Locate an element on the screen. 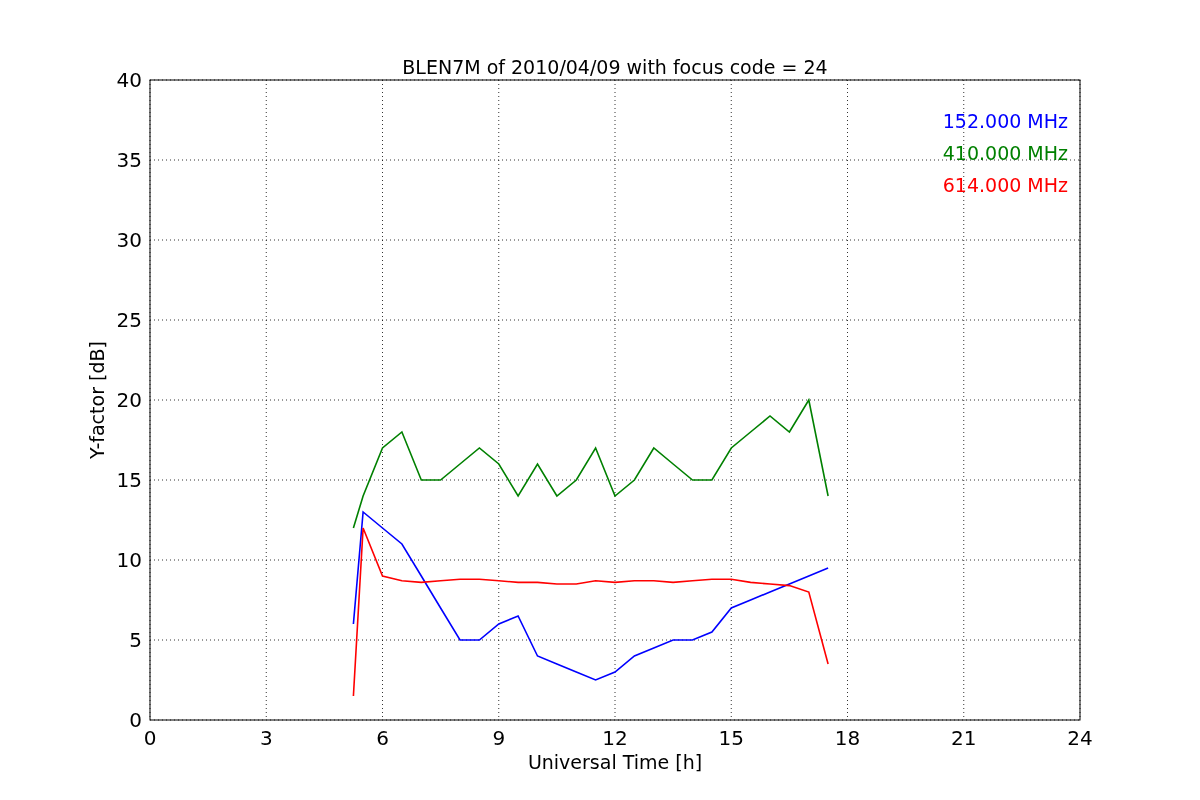 The image size is (1200, 800). y-tick-label: 0 is located at coordinates (135, 720).